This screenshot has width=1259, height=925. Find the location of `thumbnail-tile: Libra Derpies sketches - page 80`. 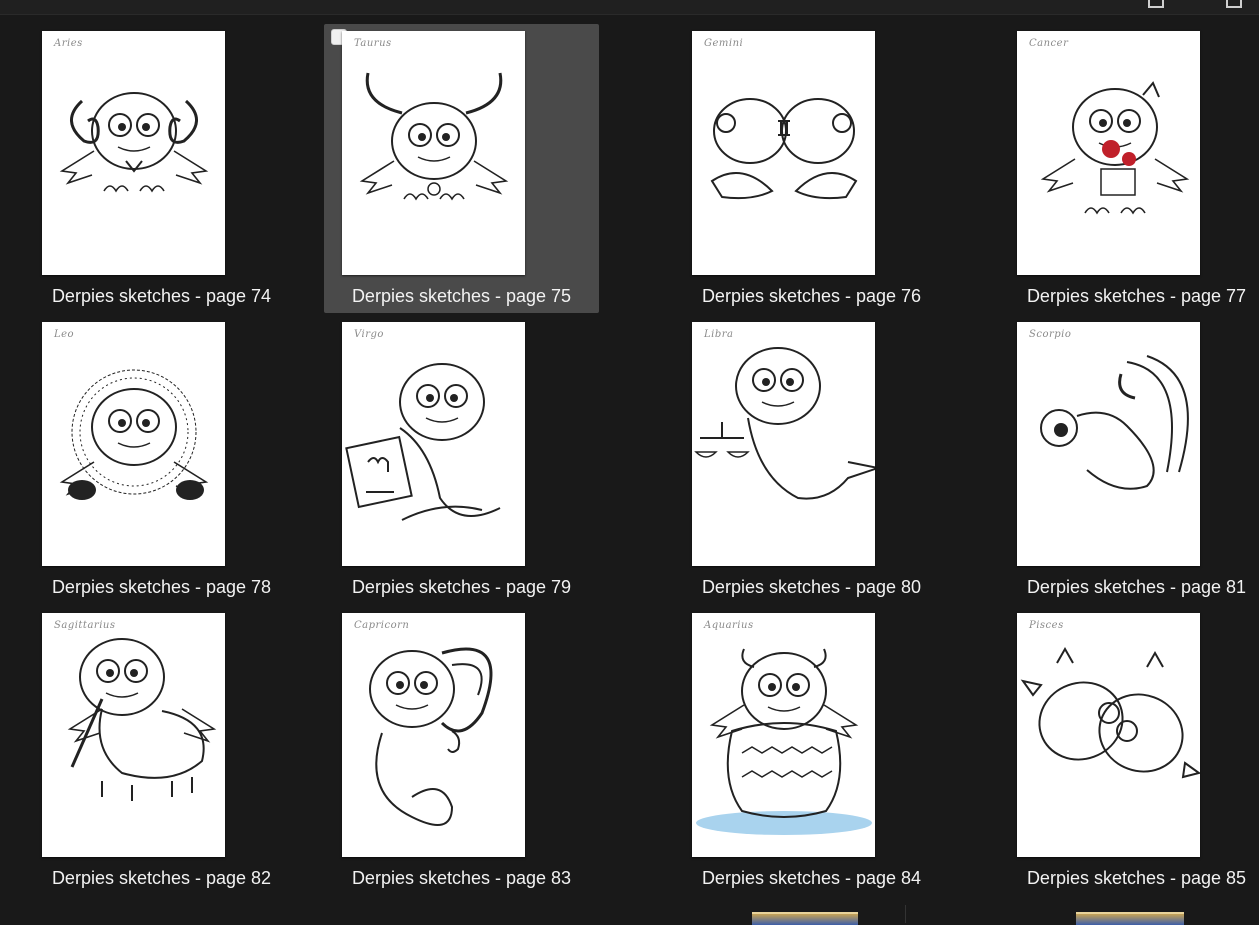

thumbnail-tile: Libra Derpies sketches - page 80 is located at coordinates (811, 459).